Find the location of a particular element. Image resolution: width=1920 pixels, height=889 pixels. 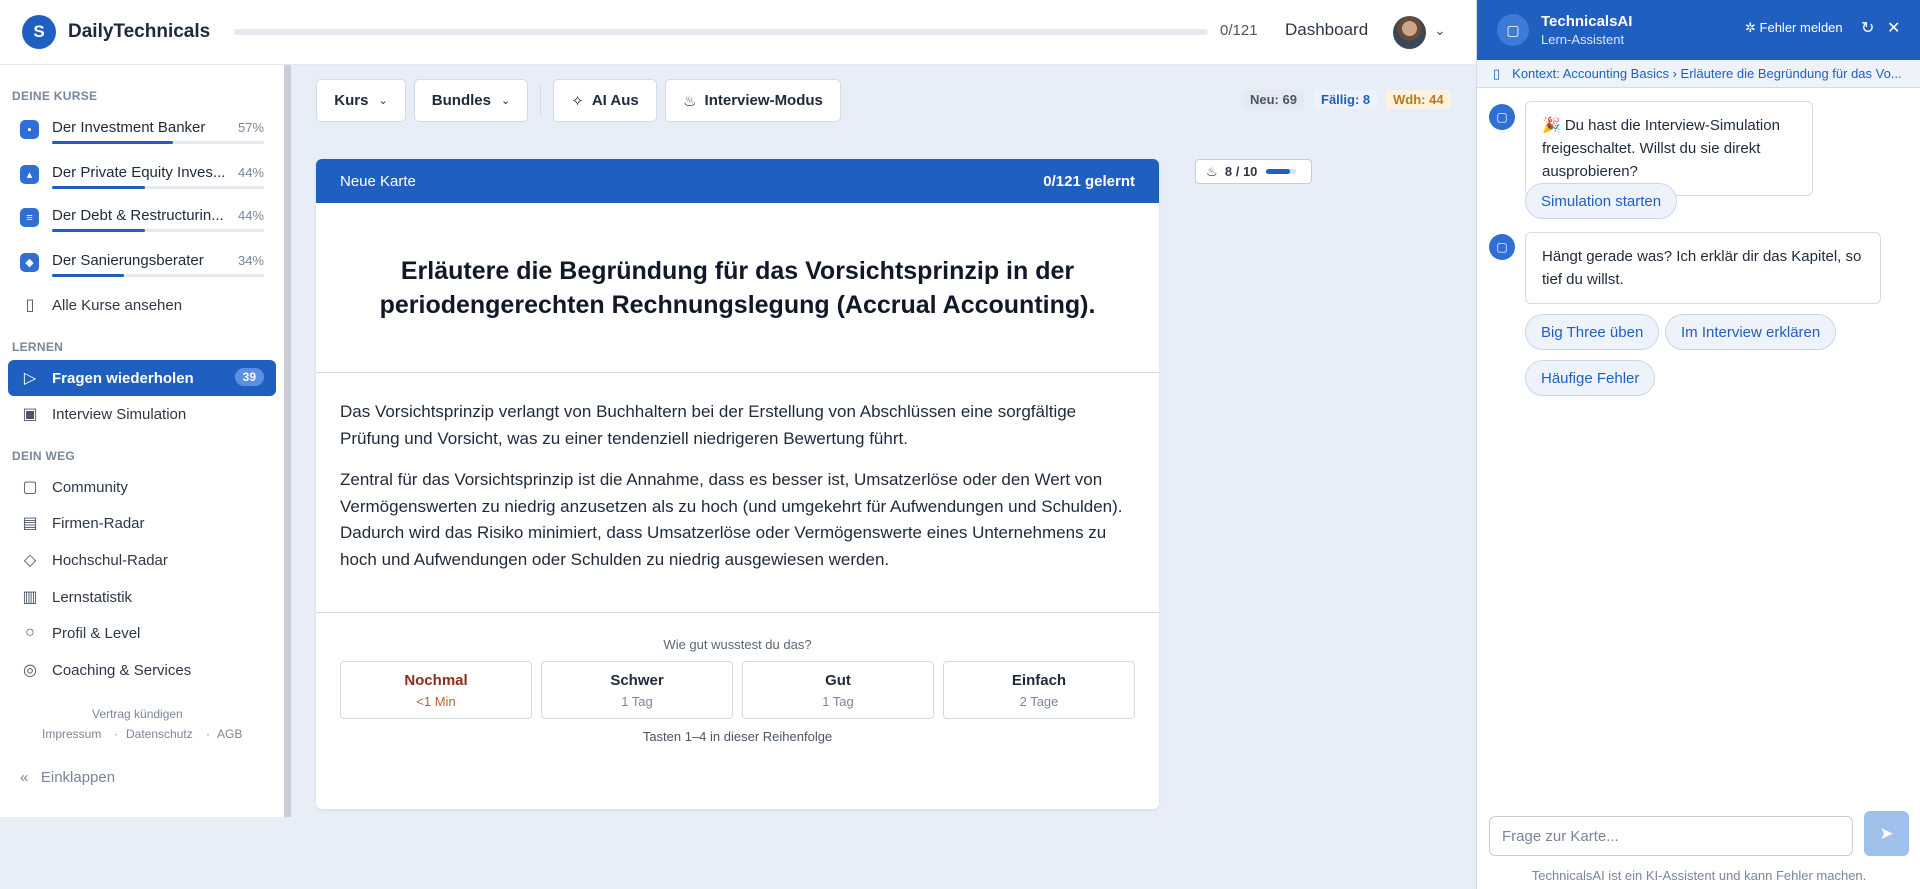

start-simulation-chip: Simulation starten is located at coordinates (1601, 201).